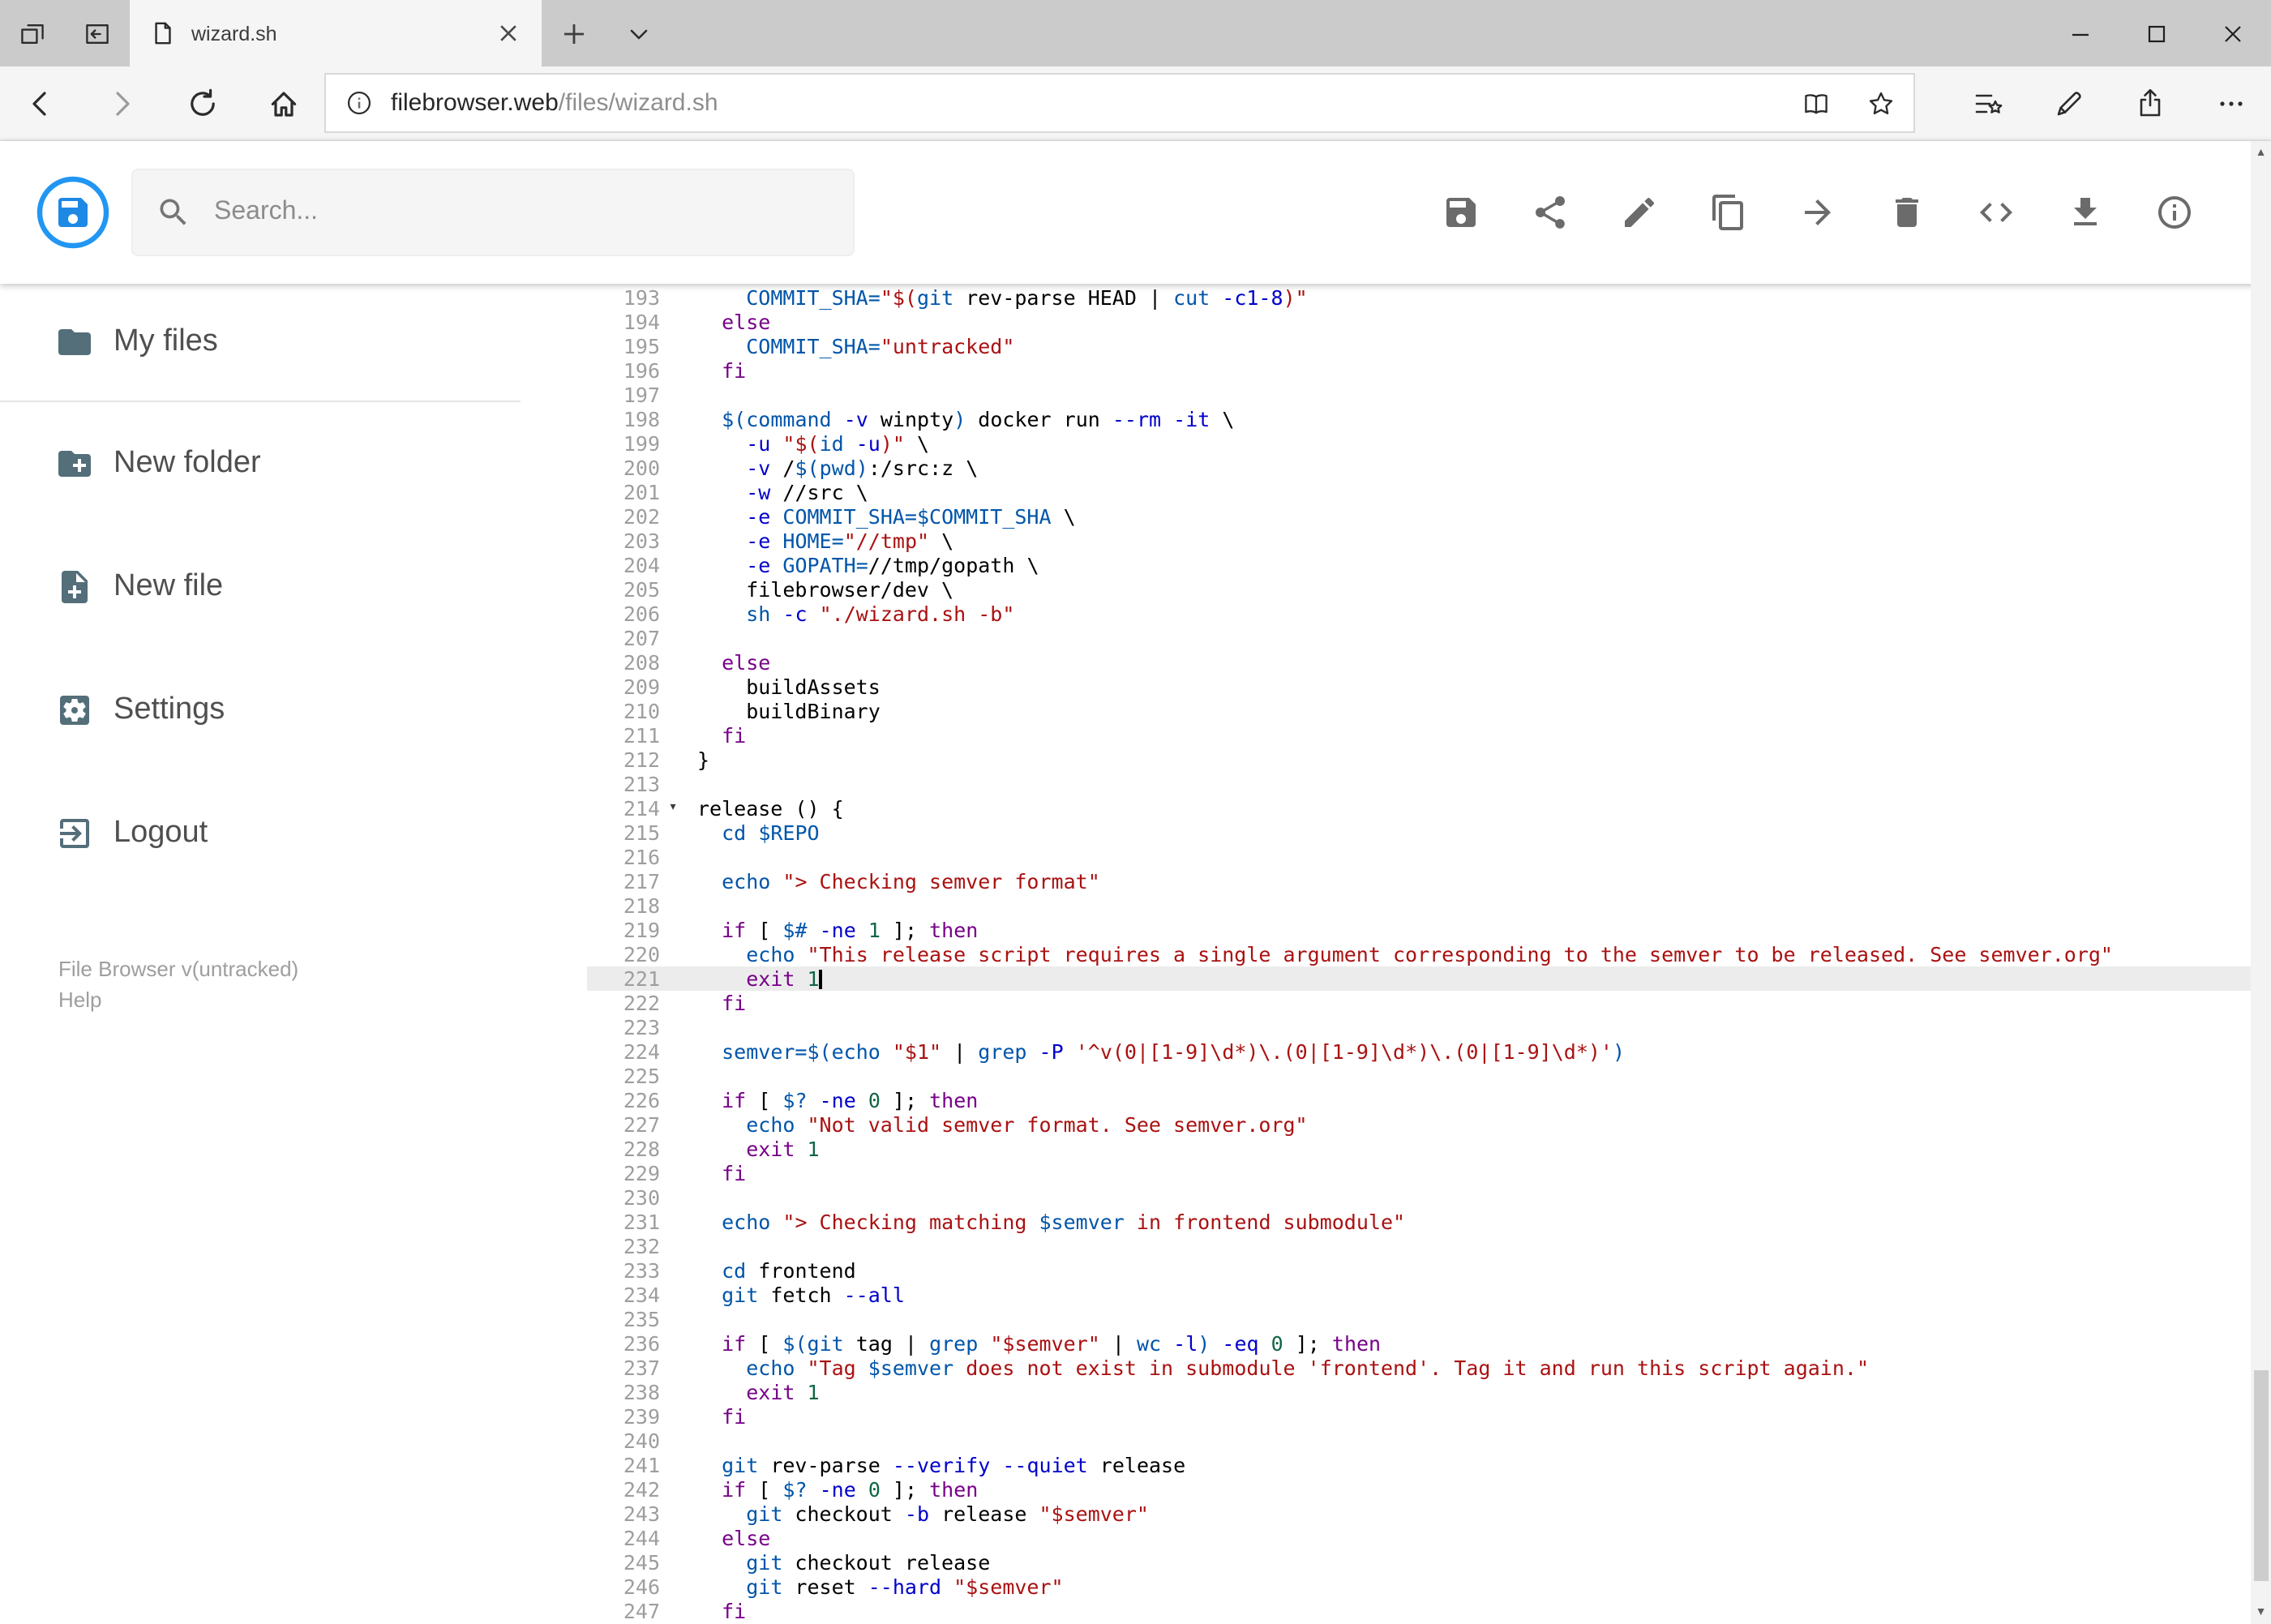  Describe the element at coordinates (1419, 1149) in the screenshot. I see `code-line: 228 exit 1` at that location.